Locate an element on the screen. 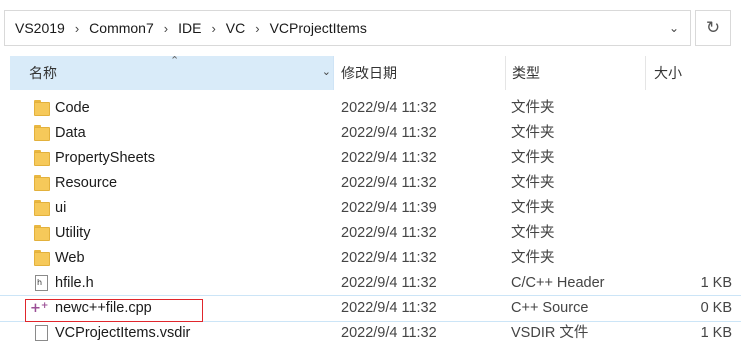  column-header-name: ⌃ 名称 ⌄ is located at coordinates (172, 72).